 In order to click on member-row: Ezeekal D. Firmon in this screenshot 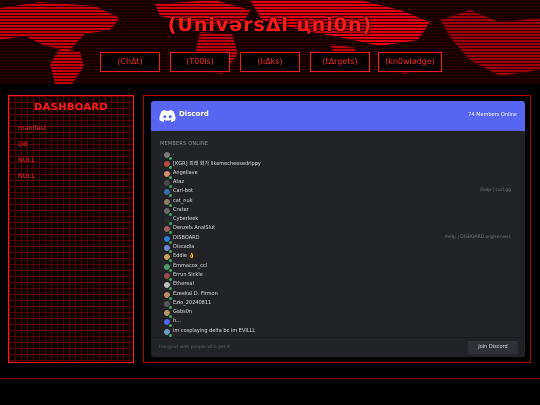, I will do `click(341, 295)`.